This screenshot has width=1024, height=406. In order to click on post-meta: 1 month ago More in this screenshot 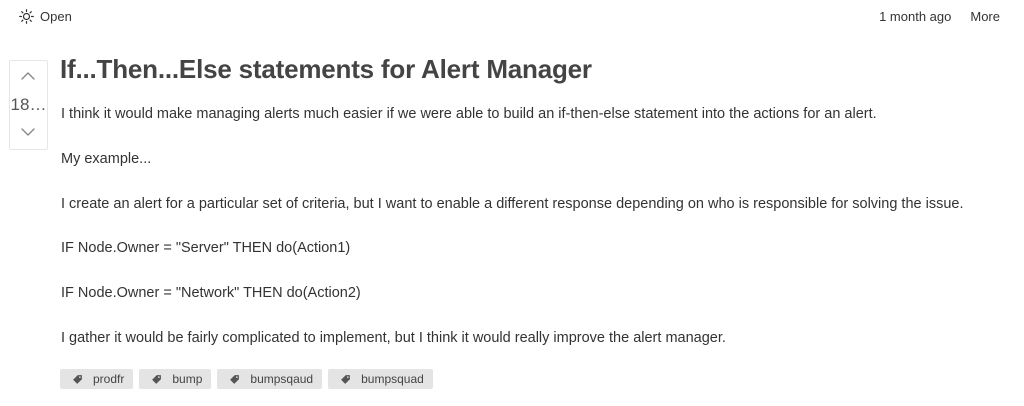, I will do `click(939, 16)`.